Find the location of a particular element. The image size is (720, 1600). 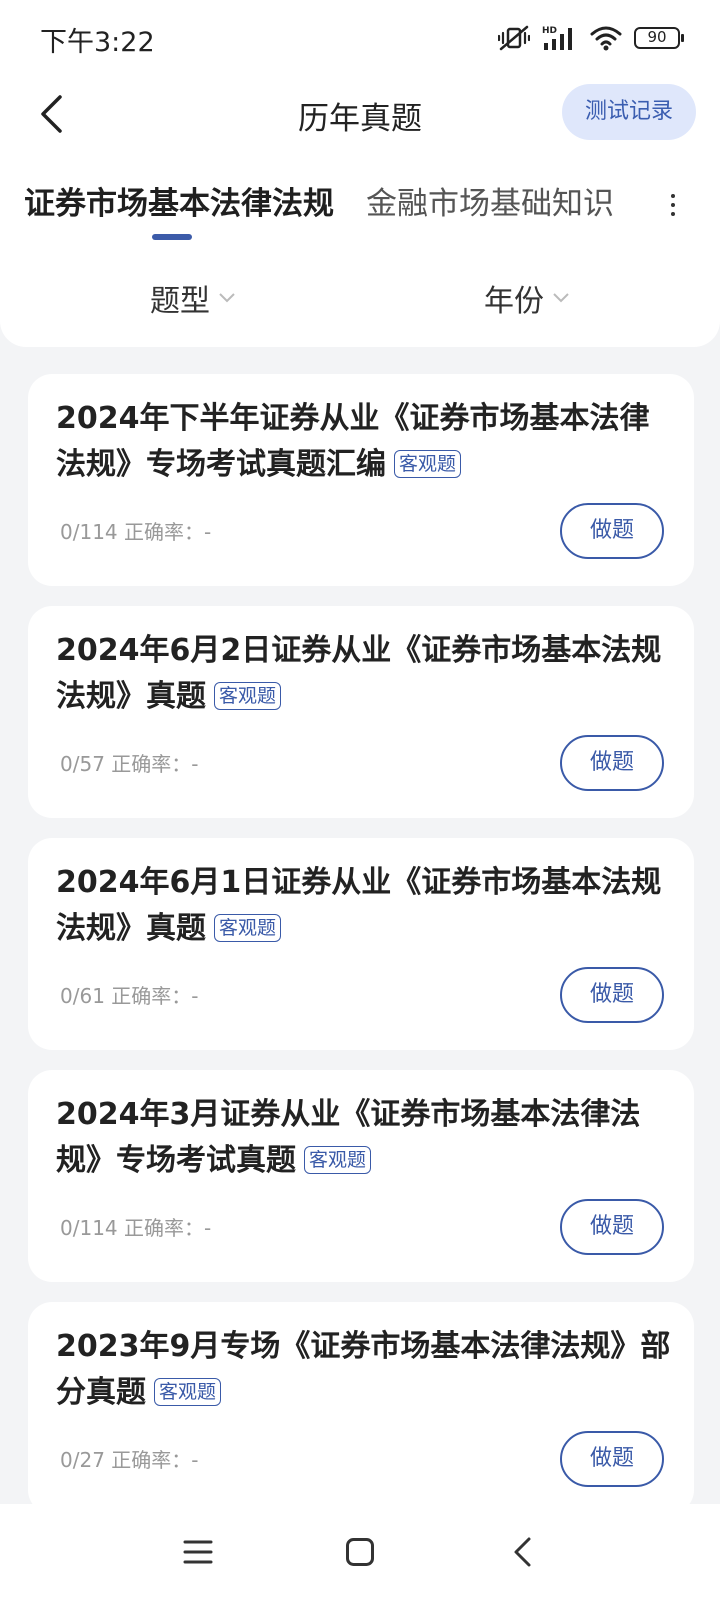

wifi-icon is located at coordinates (606, 38).